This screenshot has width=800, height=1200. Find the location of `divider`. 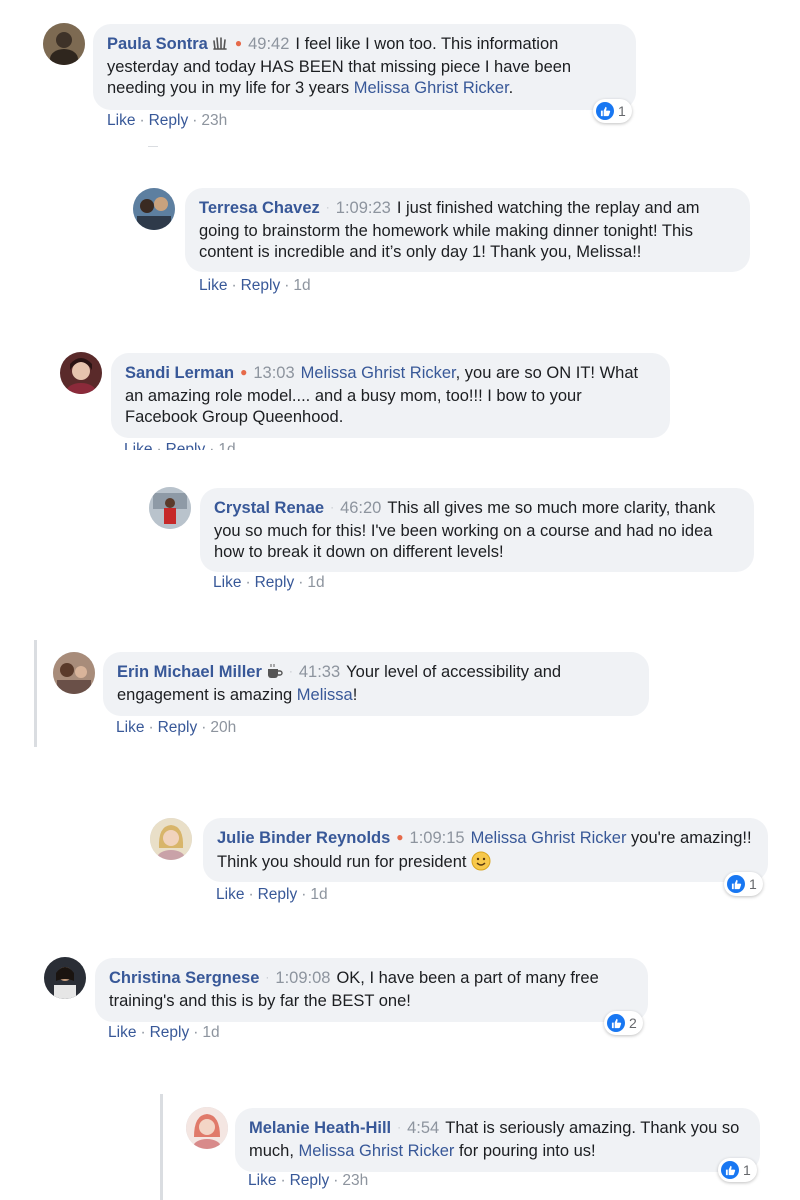

divider is located at coordinates (153, 146).